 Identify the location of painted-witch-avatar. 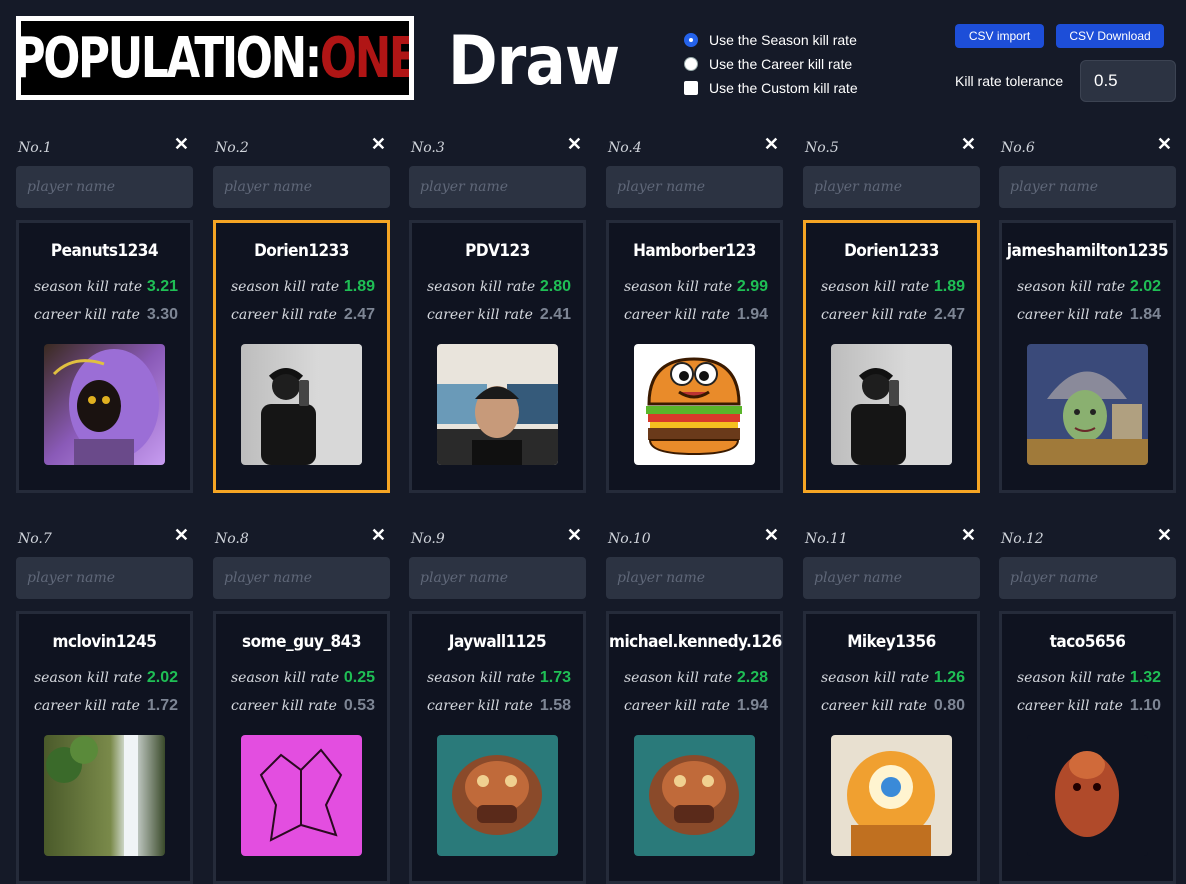
(1087, 404).